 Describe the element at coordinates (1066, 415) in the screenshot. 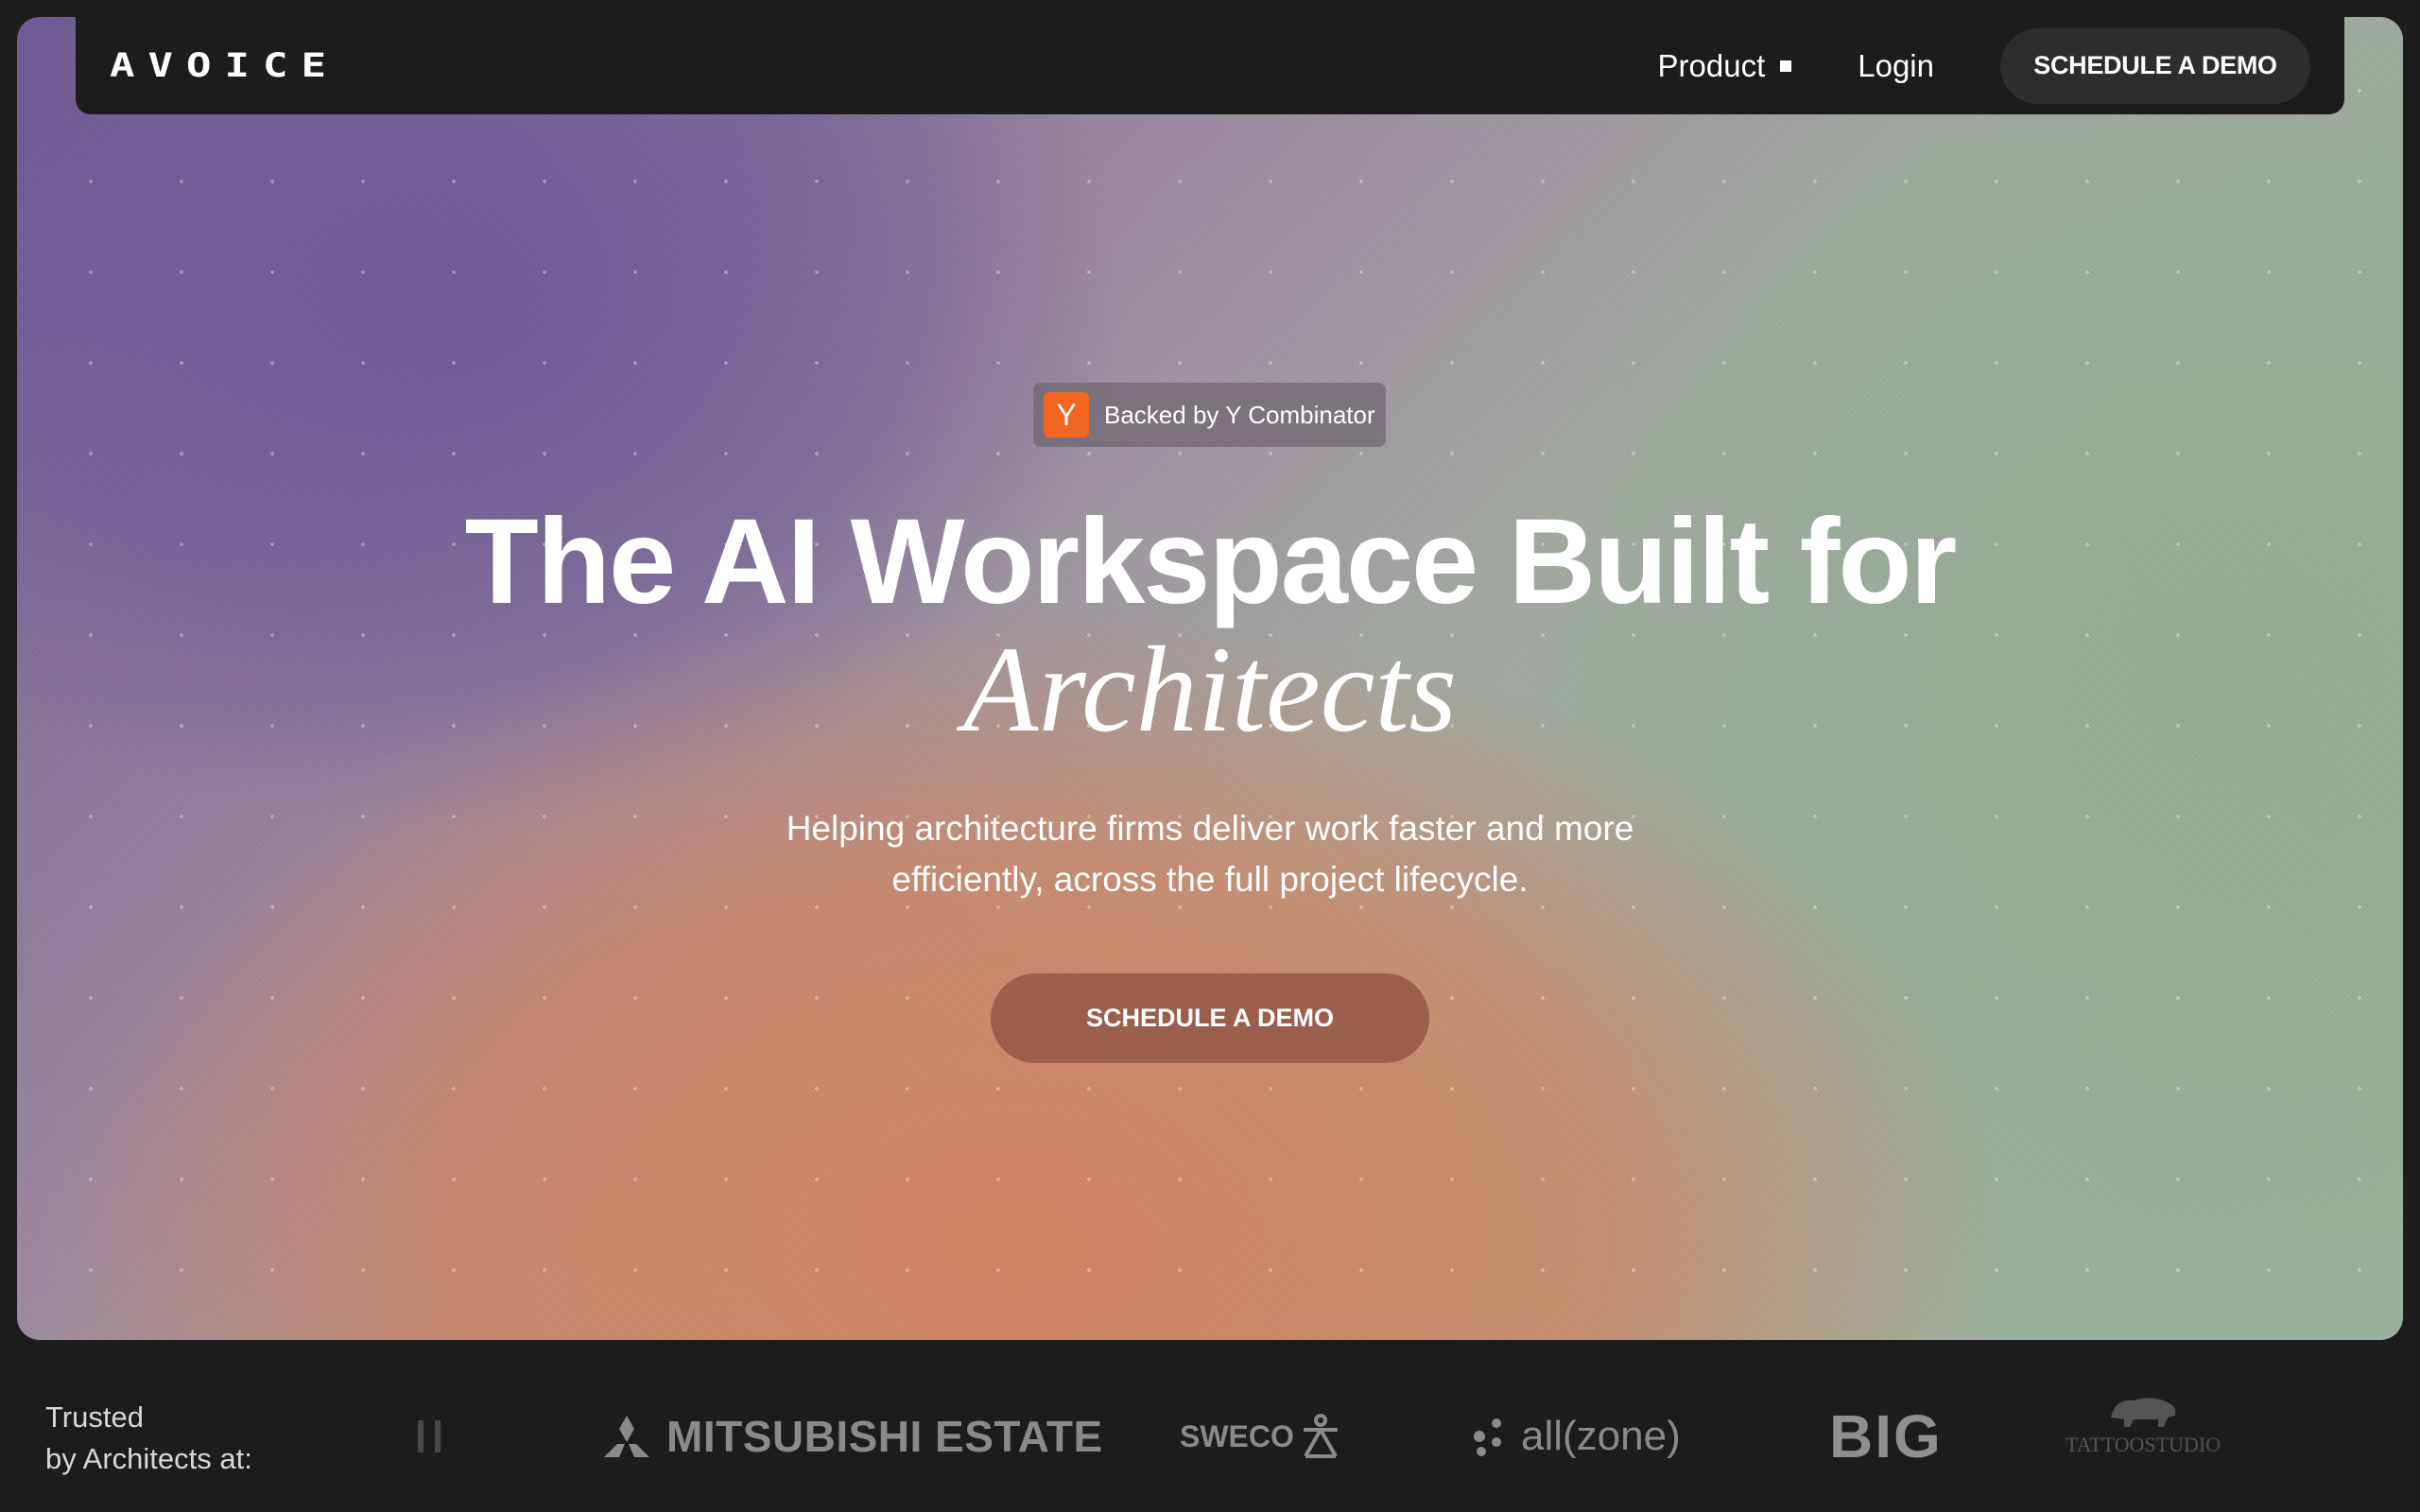

I see `y-combinator-icon: Y` at that location.